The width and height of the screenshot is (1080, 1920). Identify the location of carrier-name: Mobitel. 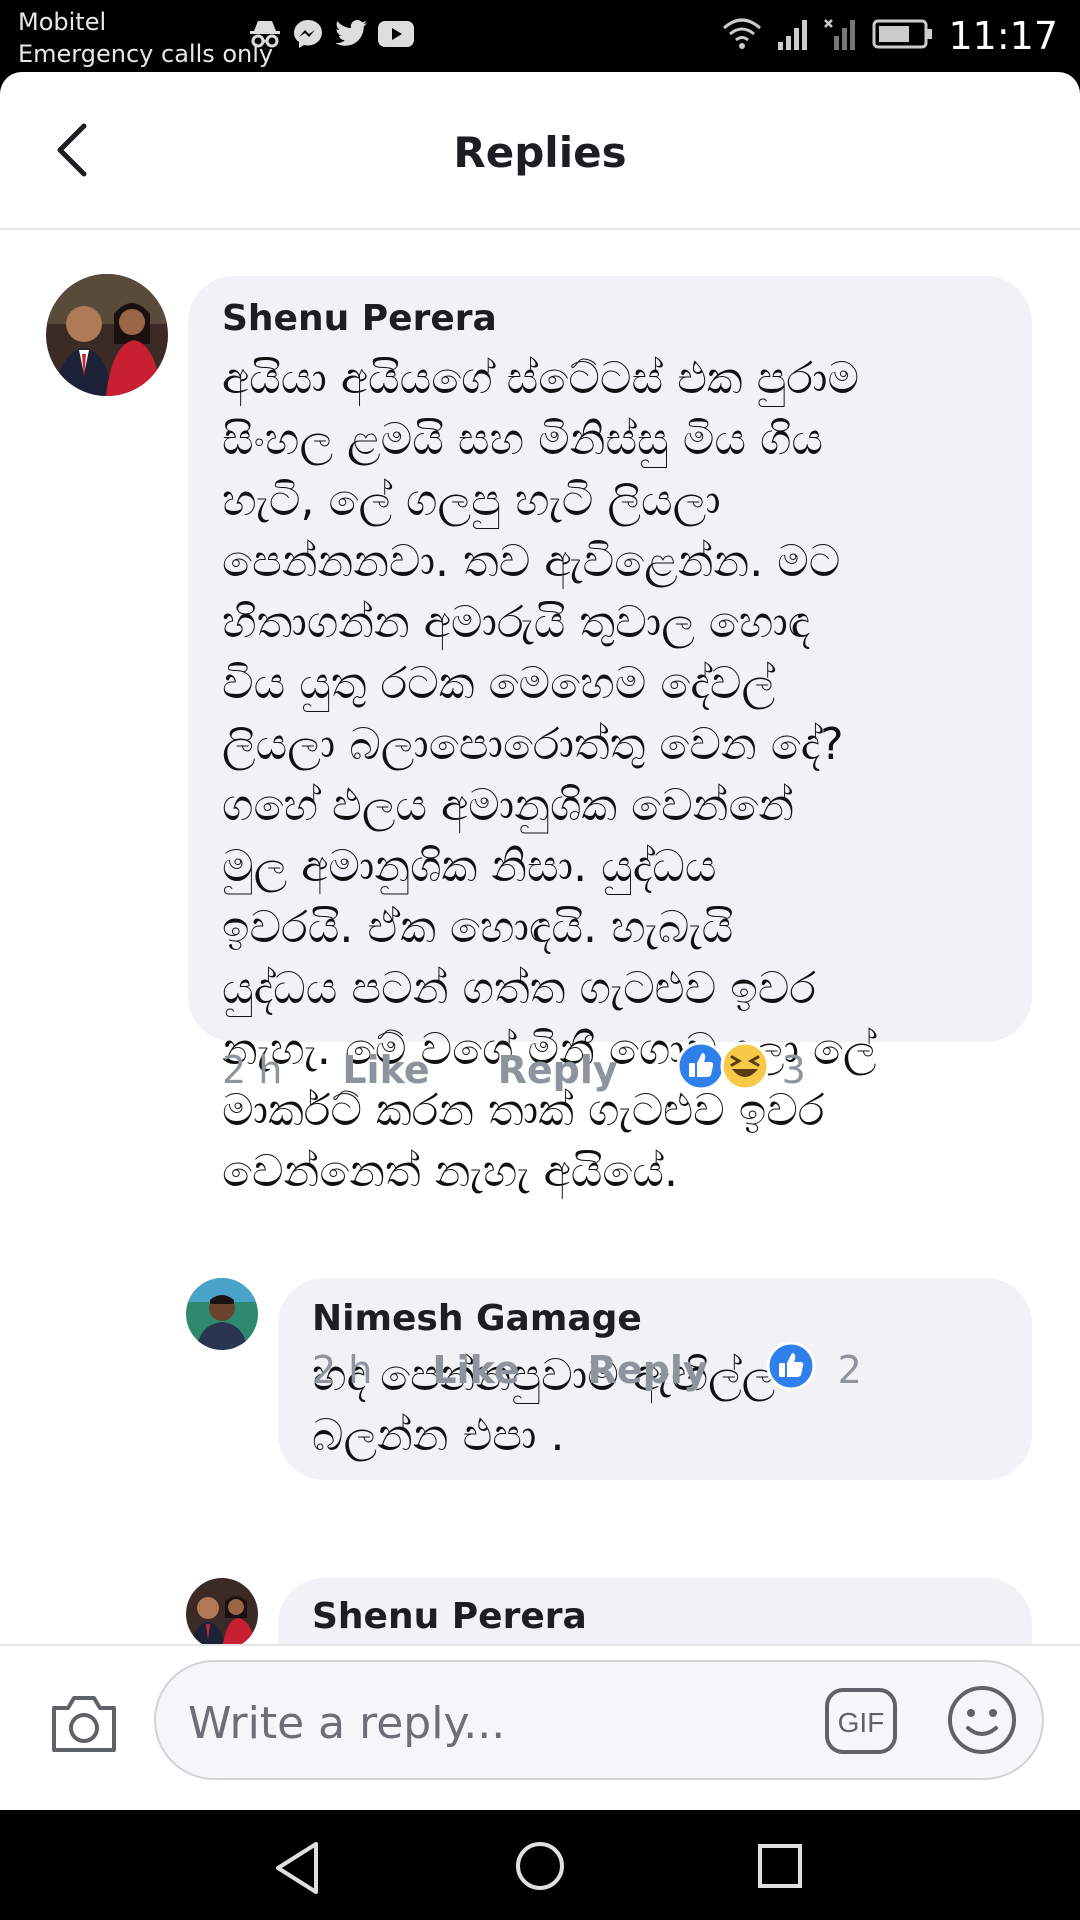
(62, 22).